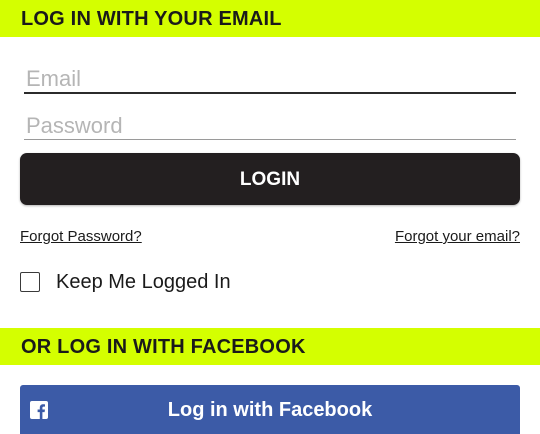 The image size is (540, 434). I want to click on email-field, so click(270, 80).